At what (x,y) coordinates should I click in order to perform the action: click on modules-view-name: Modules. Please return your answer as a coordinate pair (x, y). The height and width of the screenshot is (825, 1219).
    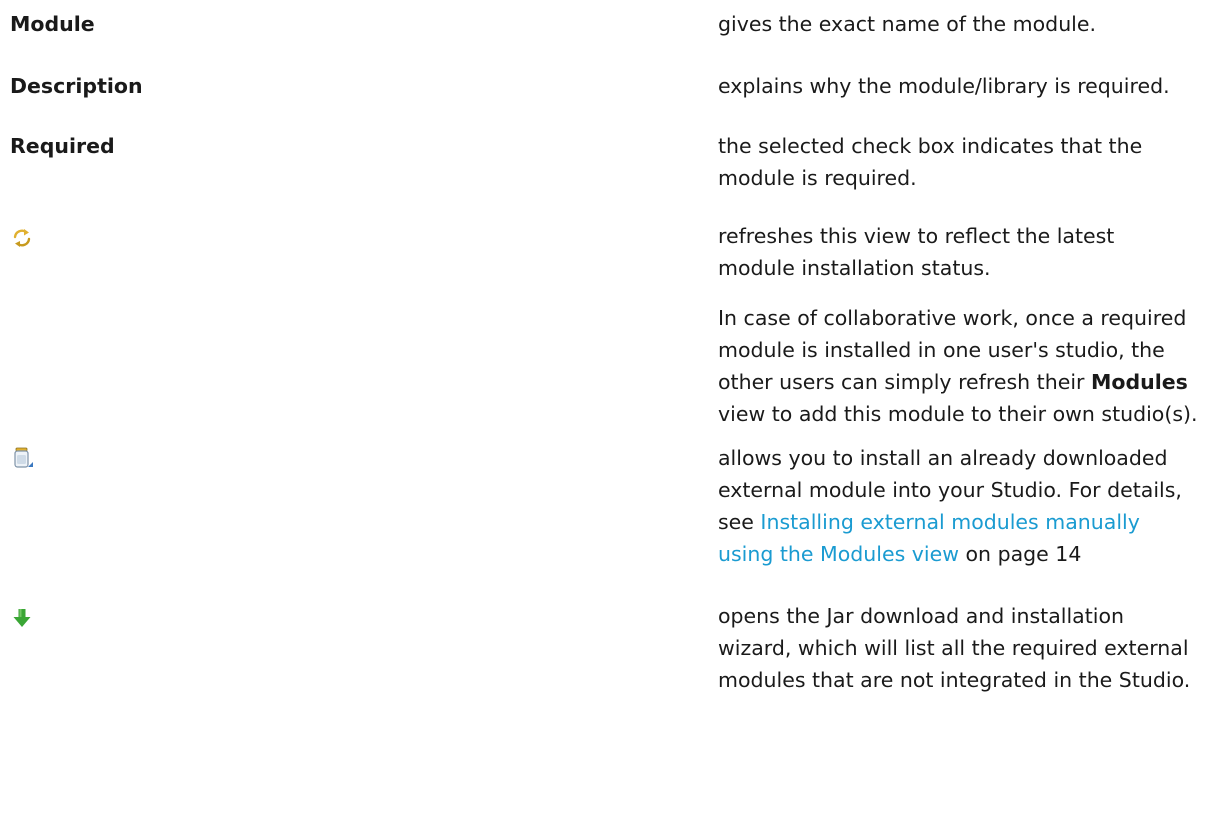
    Looking at the image, I should click on (1139, 382).